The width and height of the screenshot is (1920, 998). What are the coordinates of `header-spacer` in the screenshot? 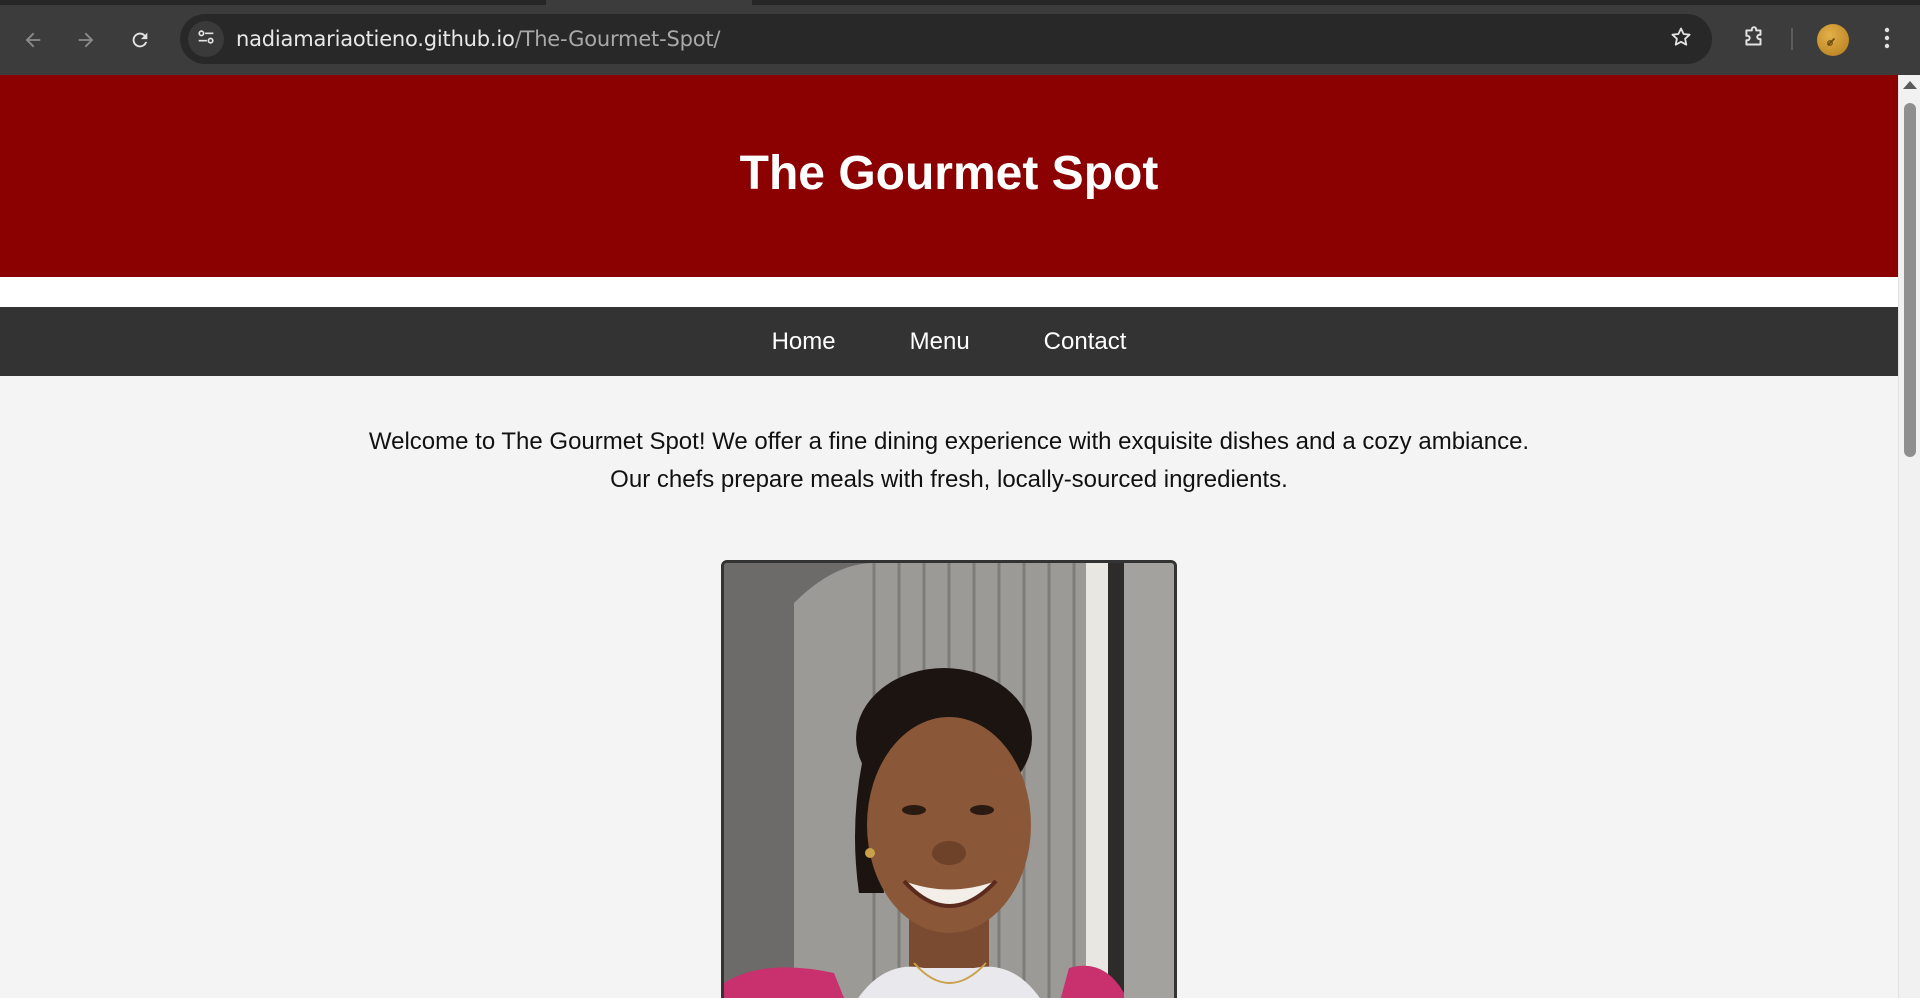 It's located at (949, 292).